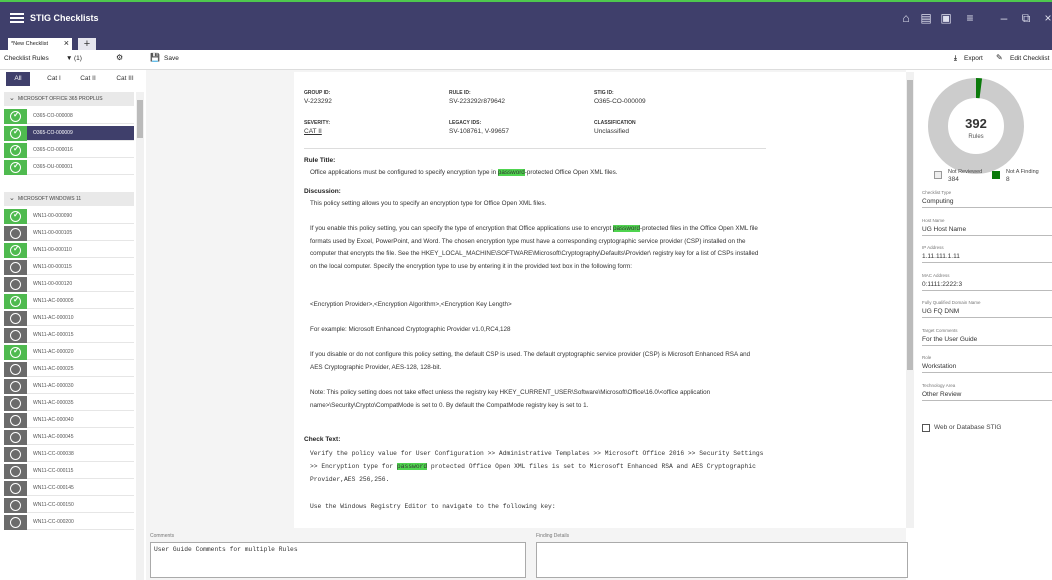 The width and height of the screenshot is (1052, 580). Describe the element at coordinates (53, 454) in the screenshot. I see `rule-id-label: WN11-CC-000038` at that location.